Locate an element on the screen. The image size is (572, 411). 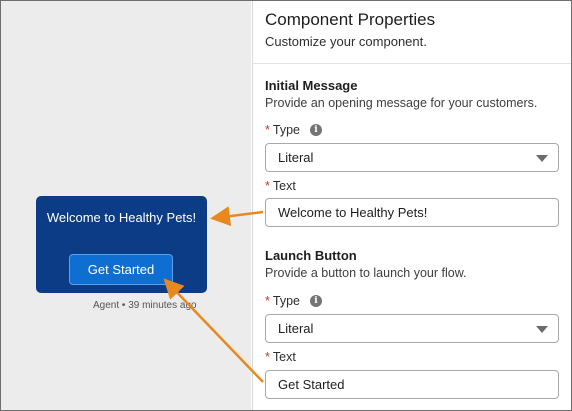
input-value: Get Started is located at coordinates (311, 384).